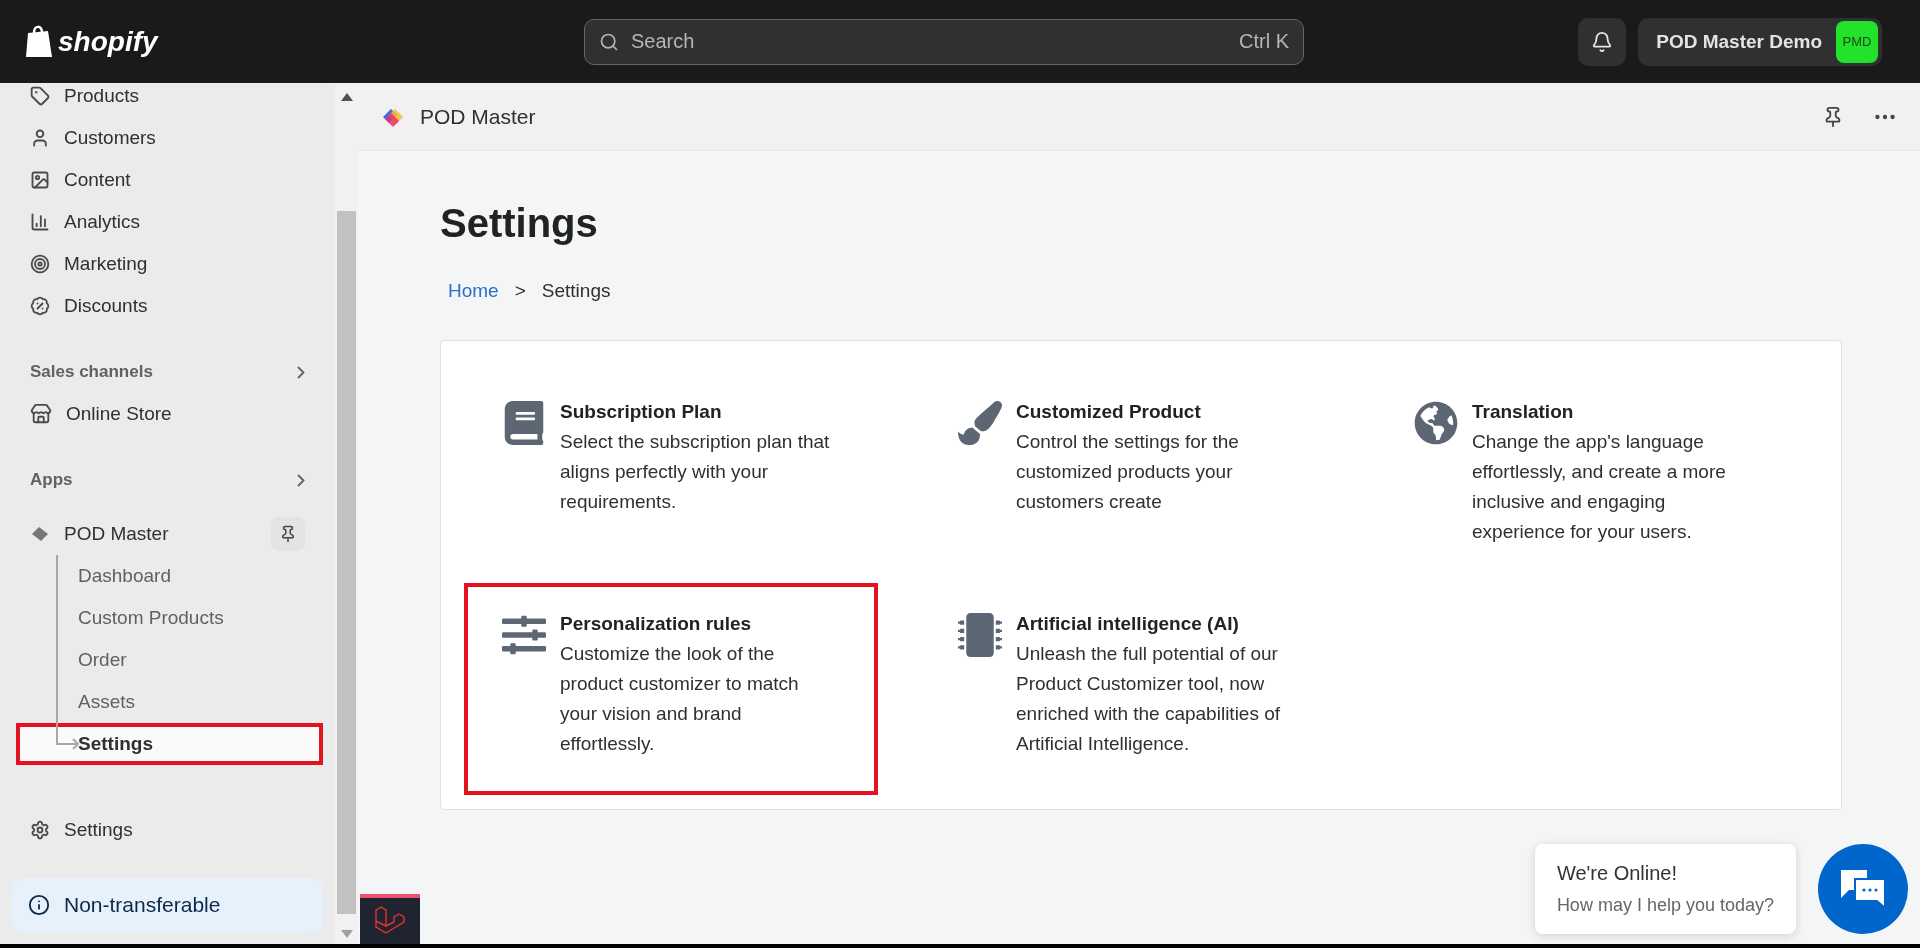 Image resolution: width=1920 pixels, height=948 pixels. What do you see at coordinates (641, 412) in the screenshot?
I see `option-title: Subscription Plan` at bounding box center [641, 412].